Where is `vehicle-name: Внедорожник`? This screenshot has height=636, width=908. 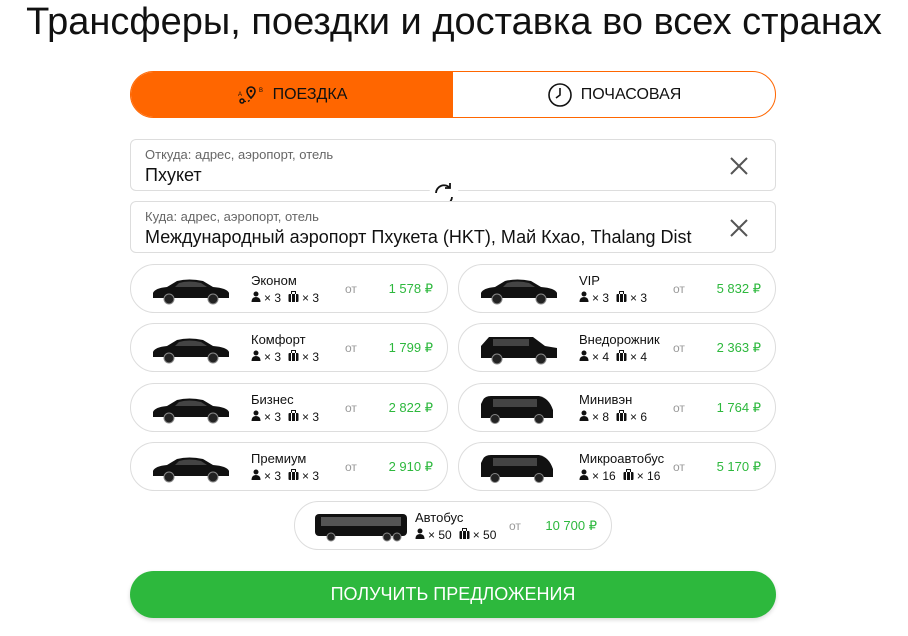
vehicle-name: Внедорожник is located at coordinates (619, 339).